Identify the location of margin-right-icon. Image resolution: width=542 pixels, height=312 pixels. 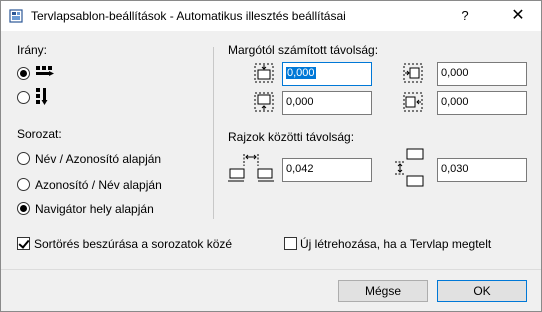
(413, 73).